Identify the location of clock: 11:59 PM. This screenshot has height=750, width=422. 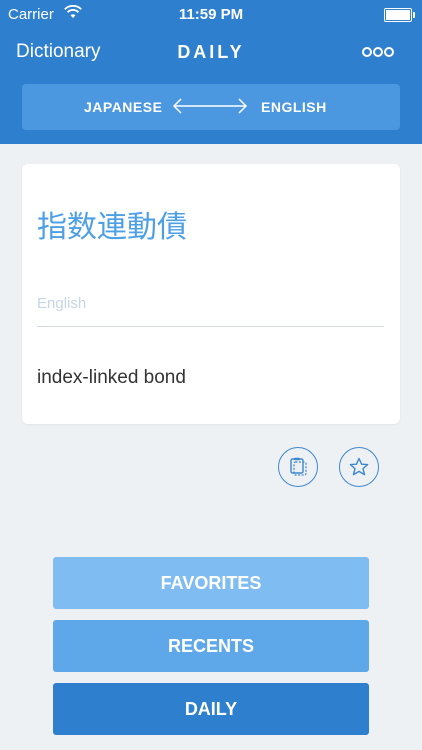
(211, 14).